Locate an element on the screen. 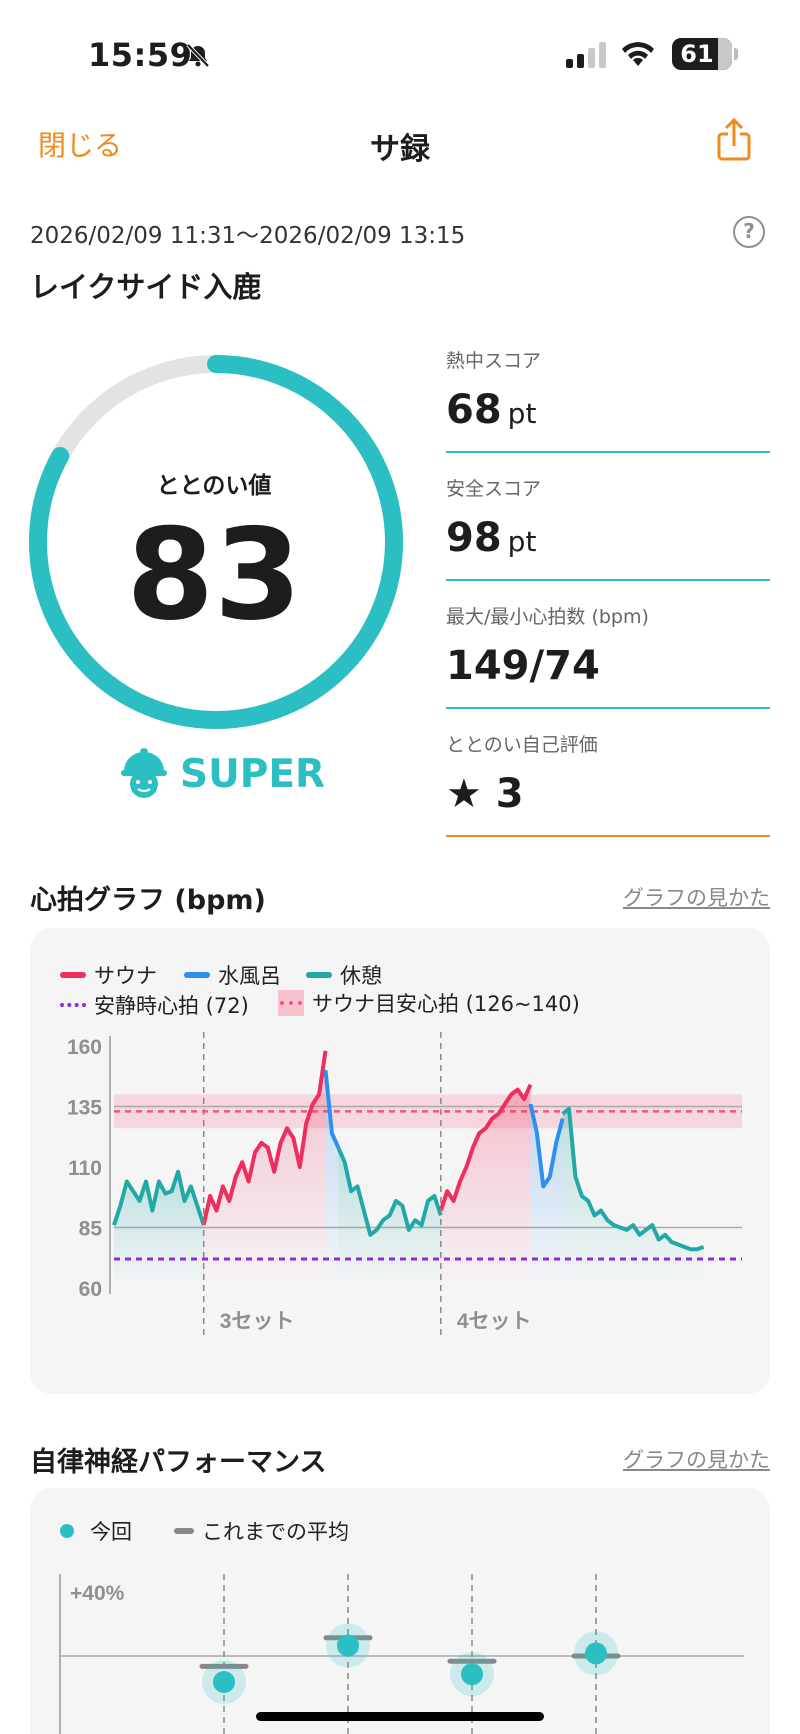  battery-indicator: 61 is located at coordinates (705, 54).